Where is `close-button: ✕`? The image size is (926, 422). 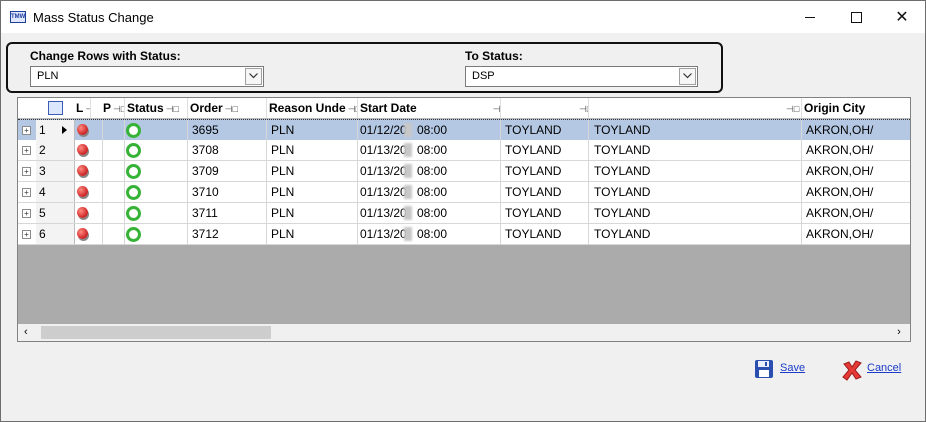
close-button: ✕ is located at coordinates (902, 17).